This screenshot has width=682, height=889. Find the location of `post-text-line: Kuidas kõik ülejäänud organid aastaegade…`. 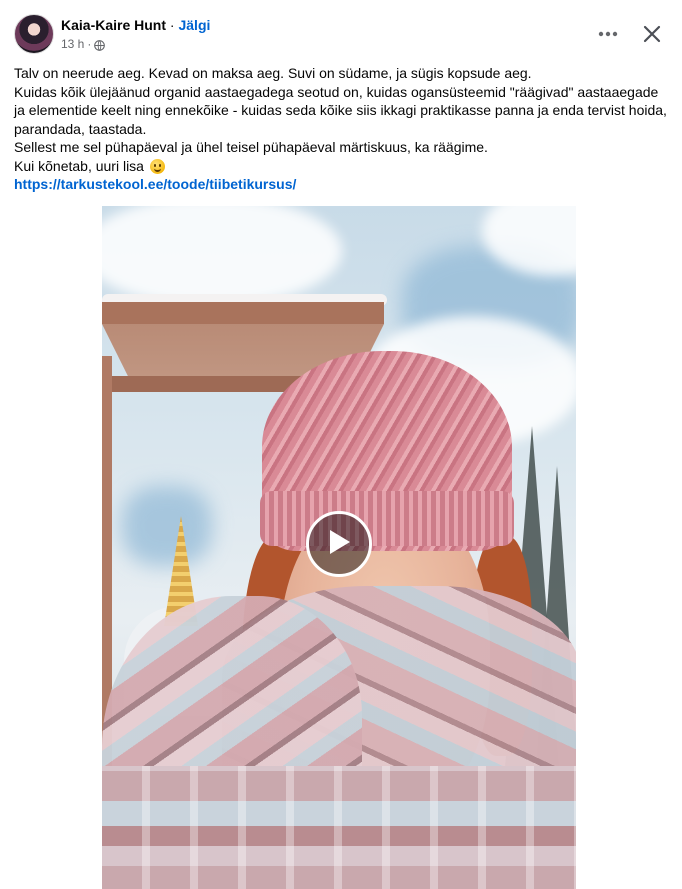

post-text-line: Kuidas kõik ülejäänud organid aastaegade… is located at coordinates (340, 110).